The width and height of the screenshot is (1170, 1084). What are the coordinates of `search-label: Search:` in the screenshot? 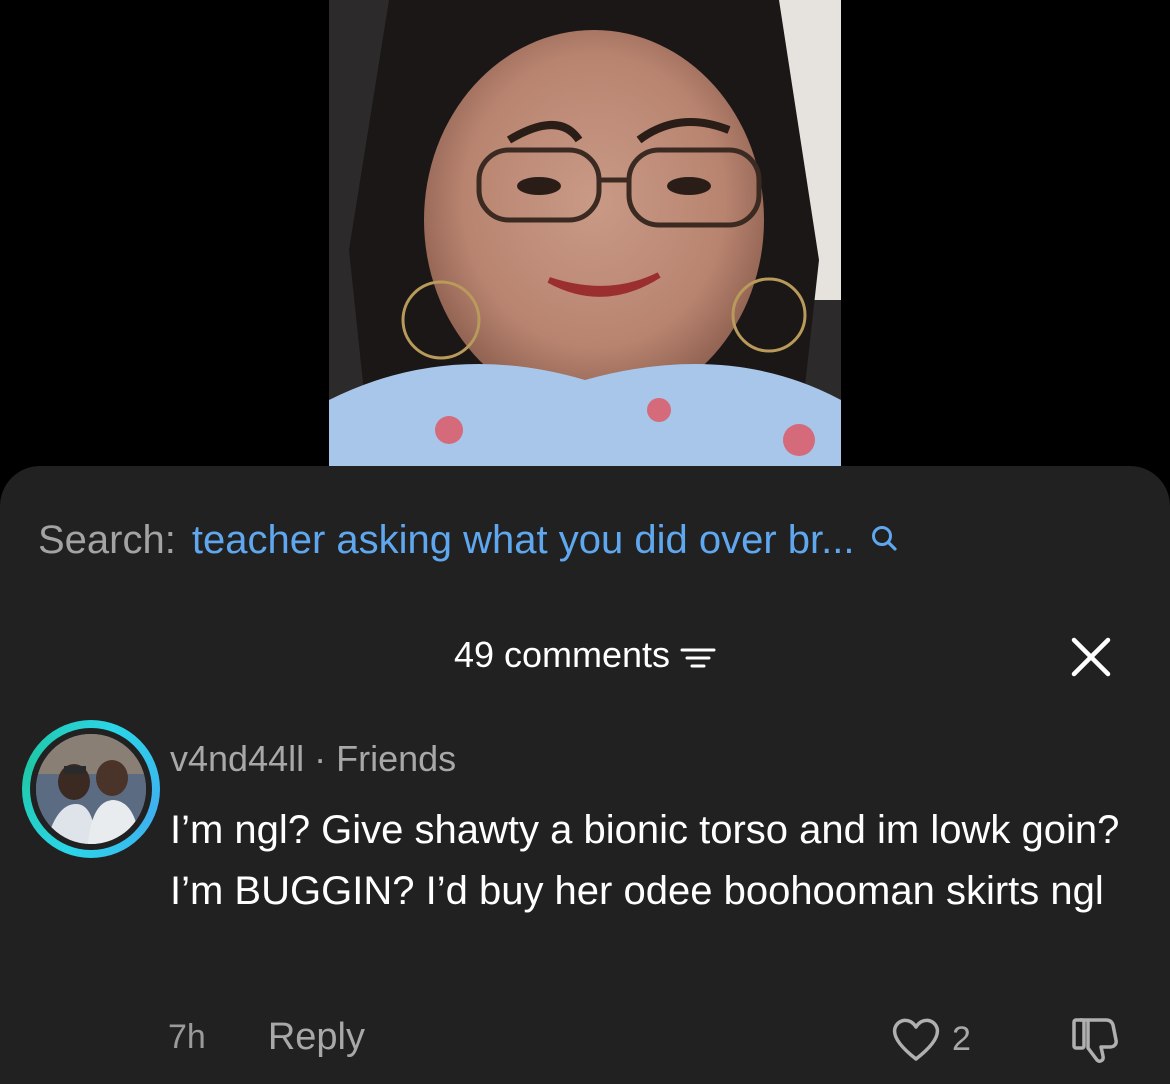 It's located at (107, 539).